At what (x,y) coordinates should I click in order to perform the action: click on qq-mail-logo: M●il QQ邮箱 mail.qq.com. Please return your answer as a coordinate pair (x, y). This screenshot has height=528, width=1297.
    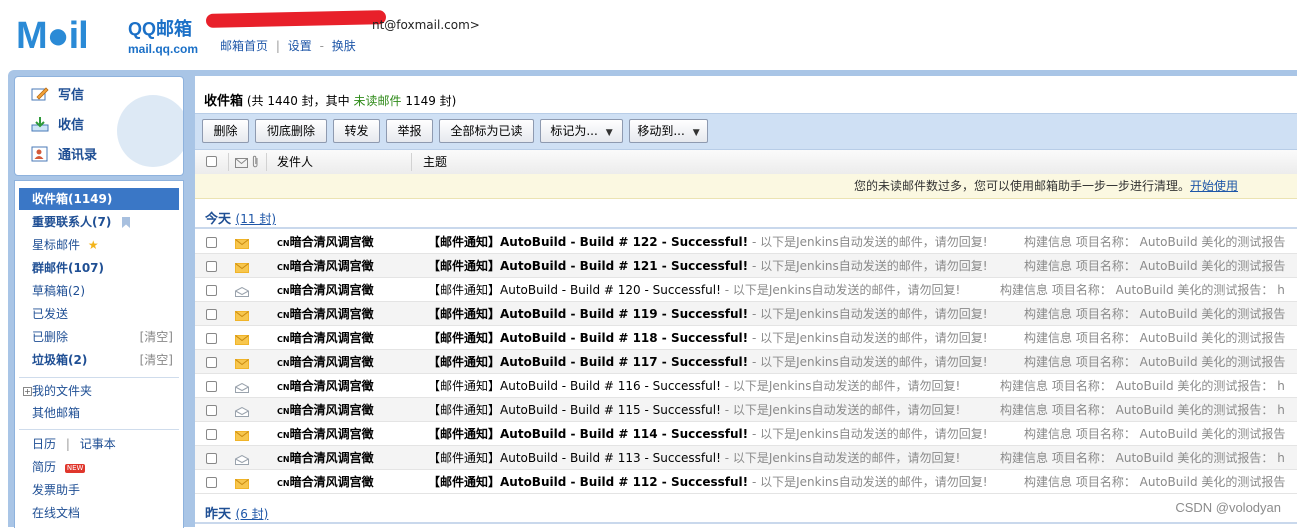
    Looking at the image, I should click on (111, 36).